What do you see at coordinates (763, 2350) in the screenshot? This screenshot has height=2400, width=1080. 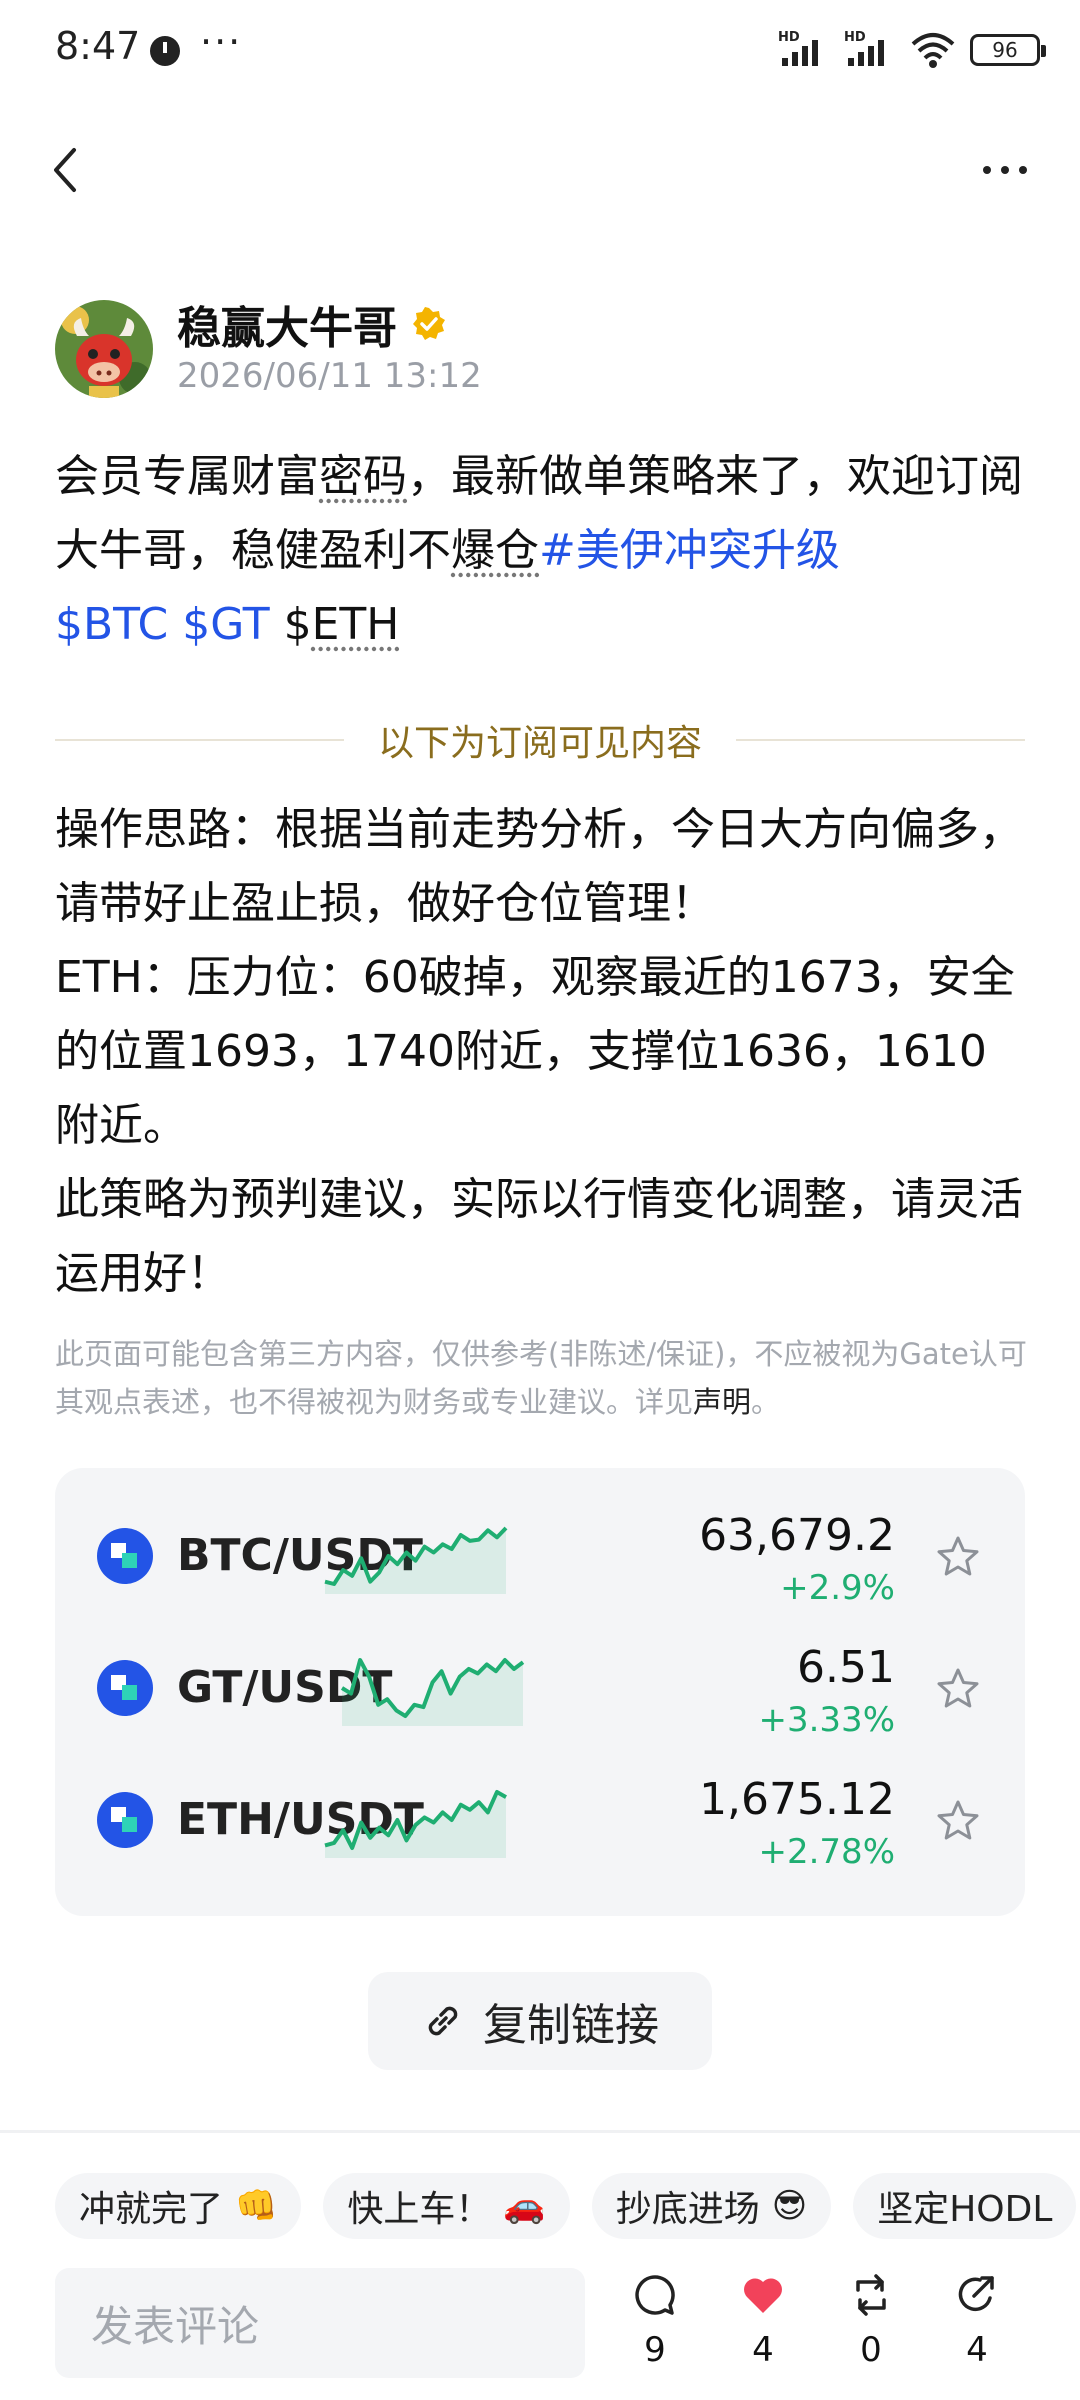 I see `like-count: 4` at bounding box center [763, 2350].